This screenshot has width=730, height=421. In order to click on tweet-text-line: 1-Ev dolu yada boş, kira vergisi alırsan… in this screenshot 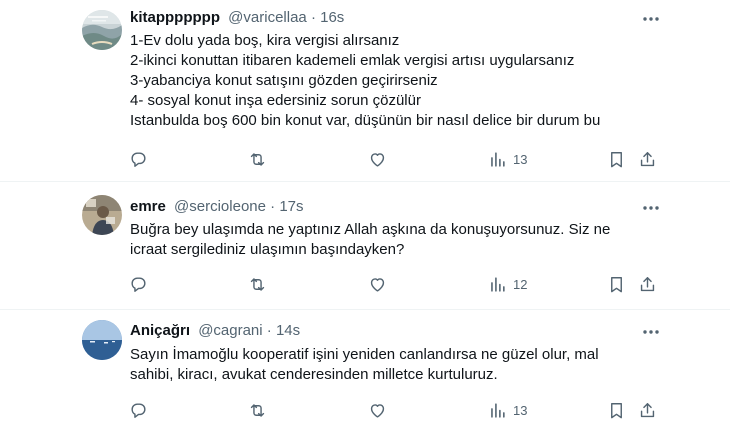, I will do `click(265, 40)`.